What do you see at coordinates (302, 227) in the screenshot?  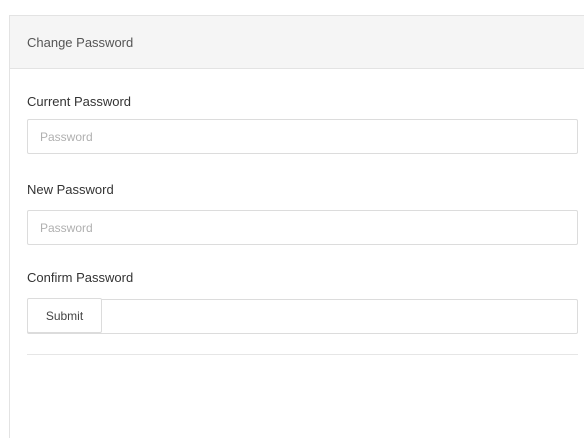 I see `new-password-input` at bounding box center [302, 227].